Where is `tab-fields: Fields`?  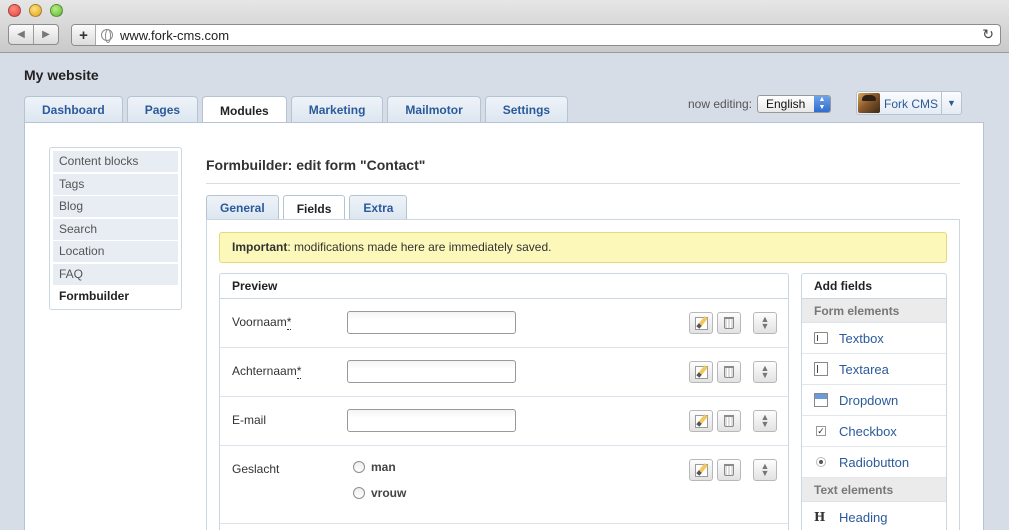
tab-fields: Fields is located at coordinates (314, 208).